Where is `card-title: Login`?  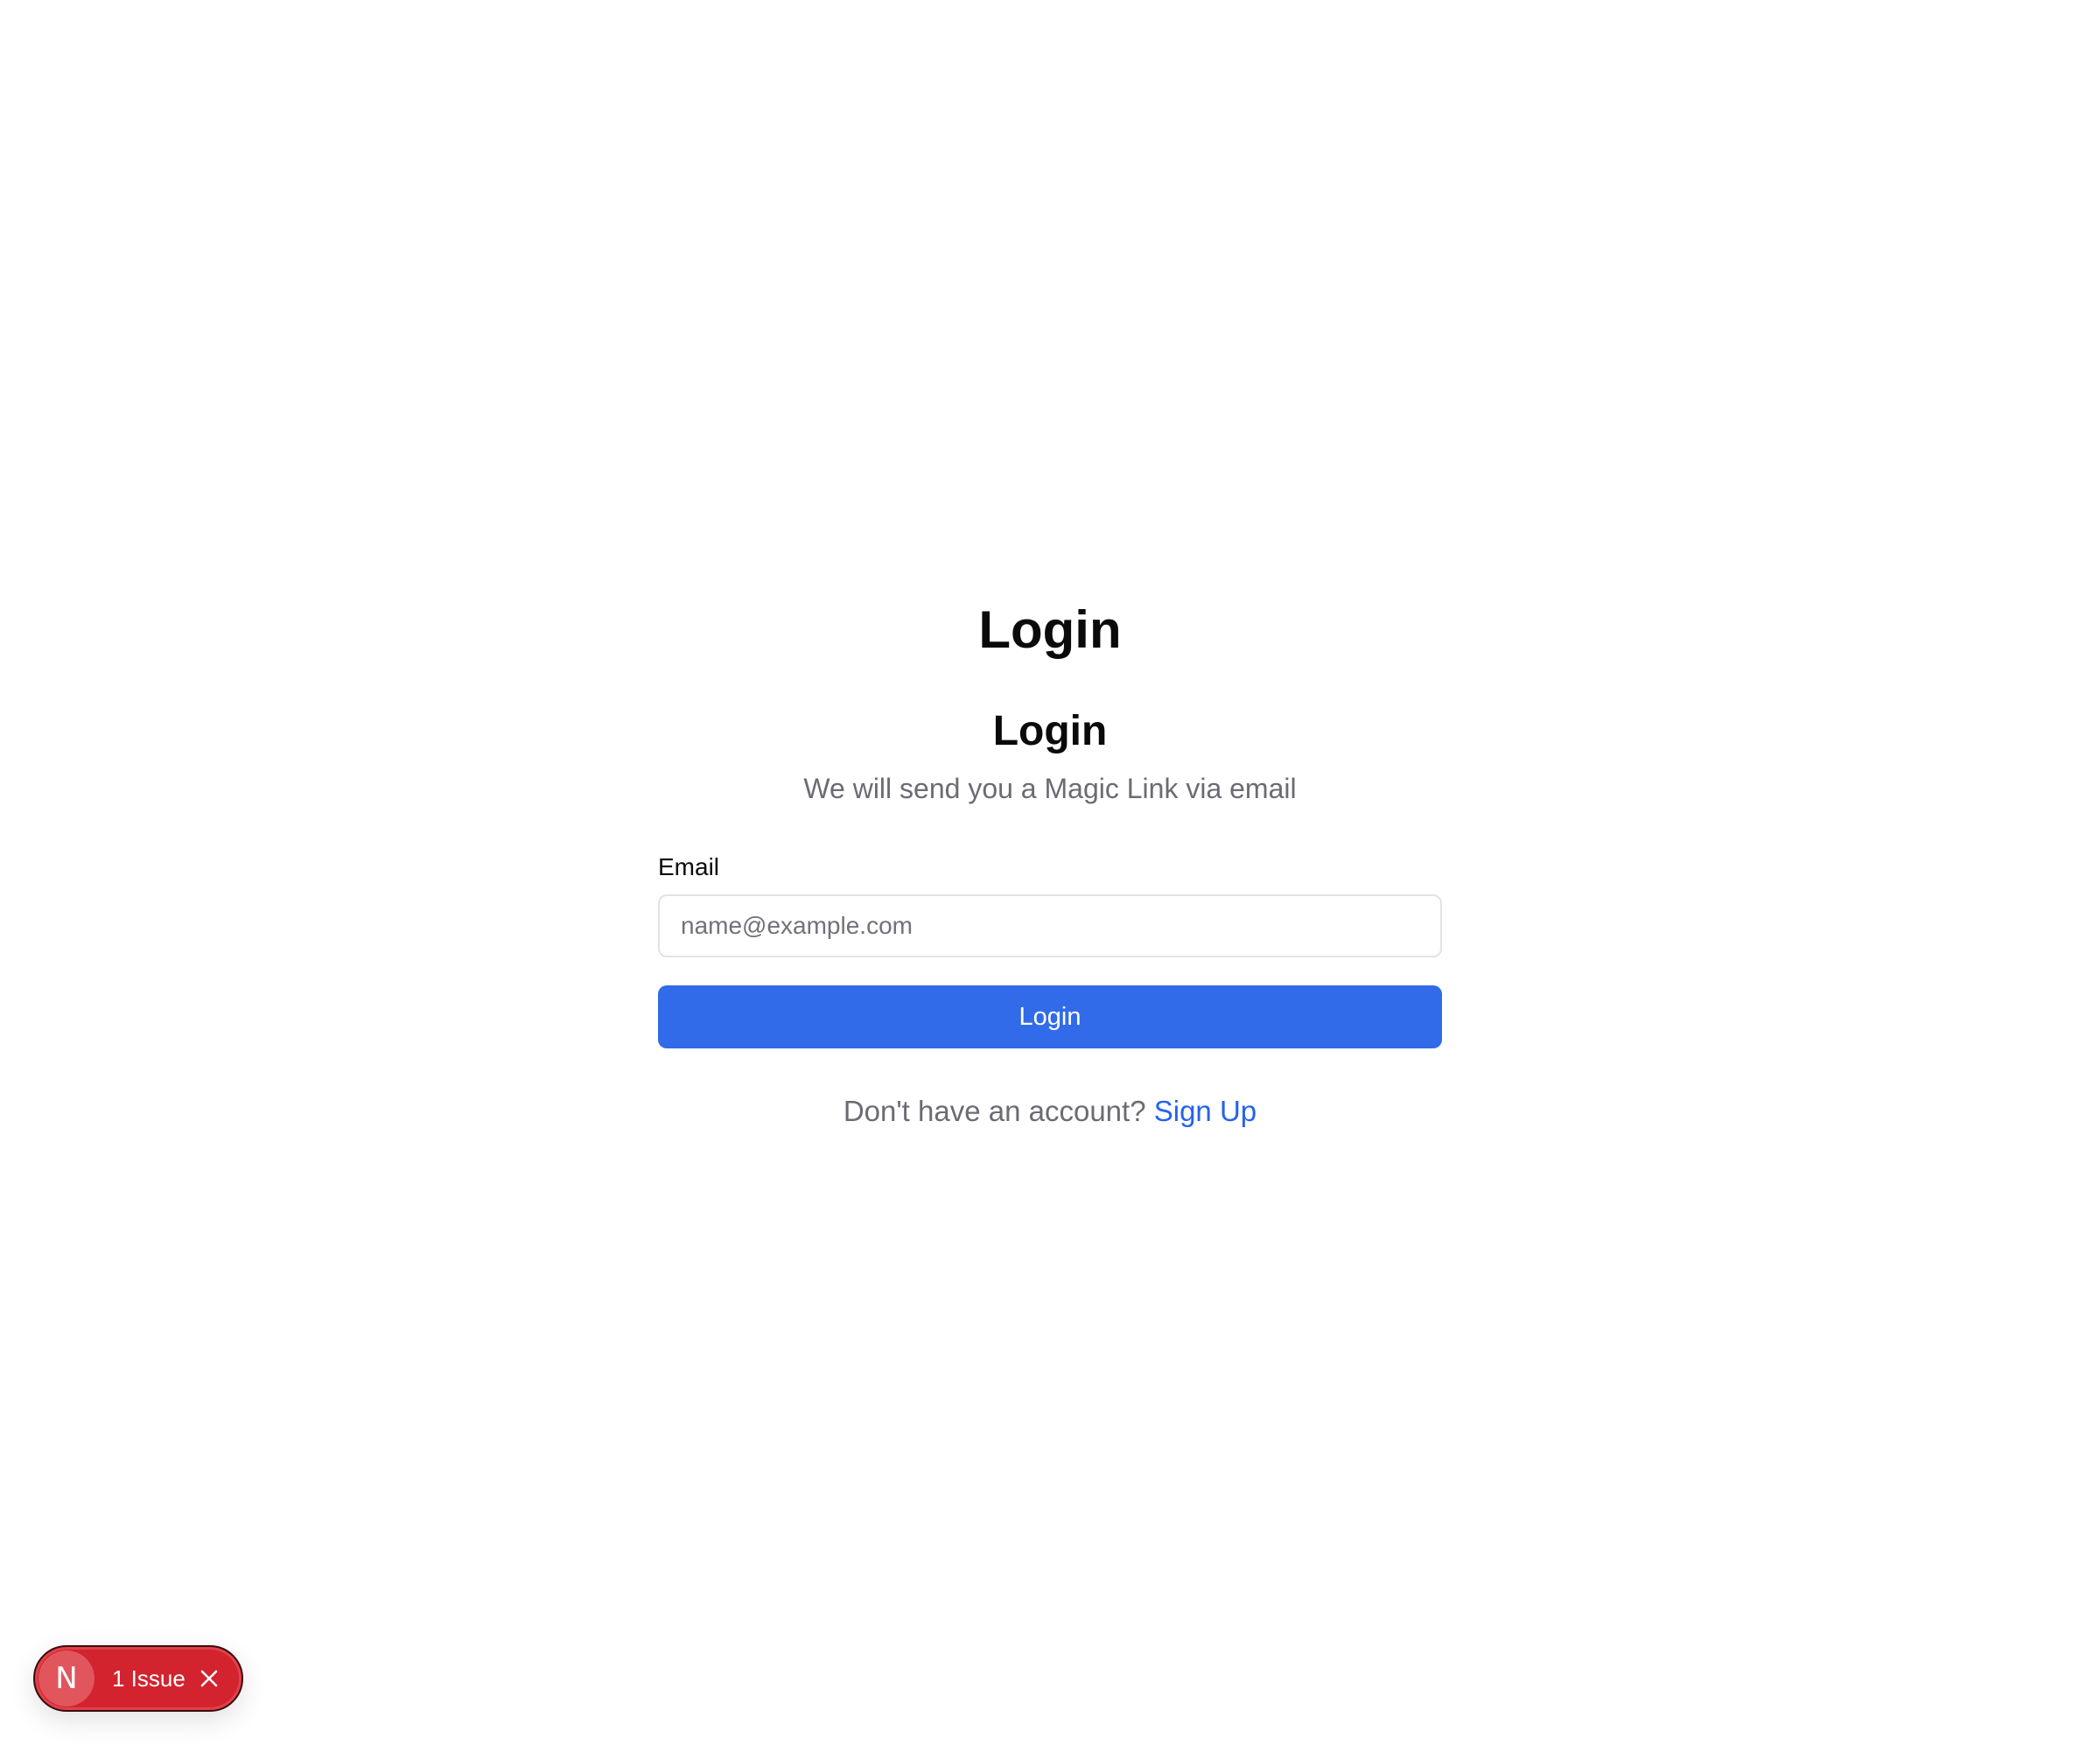 card-title: Login is located at coordinates (1050, 731).